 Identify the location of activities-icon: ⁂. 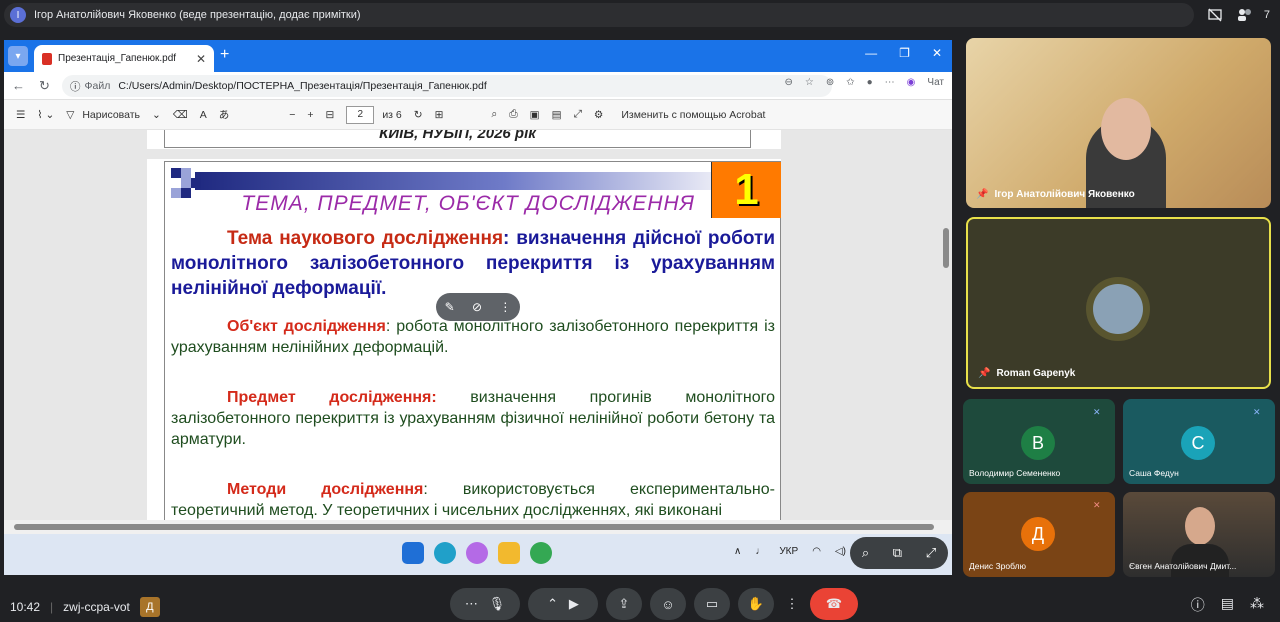
(1257, 605).